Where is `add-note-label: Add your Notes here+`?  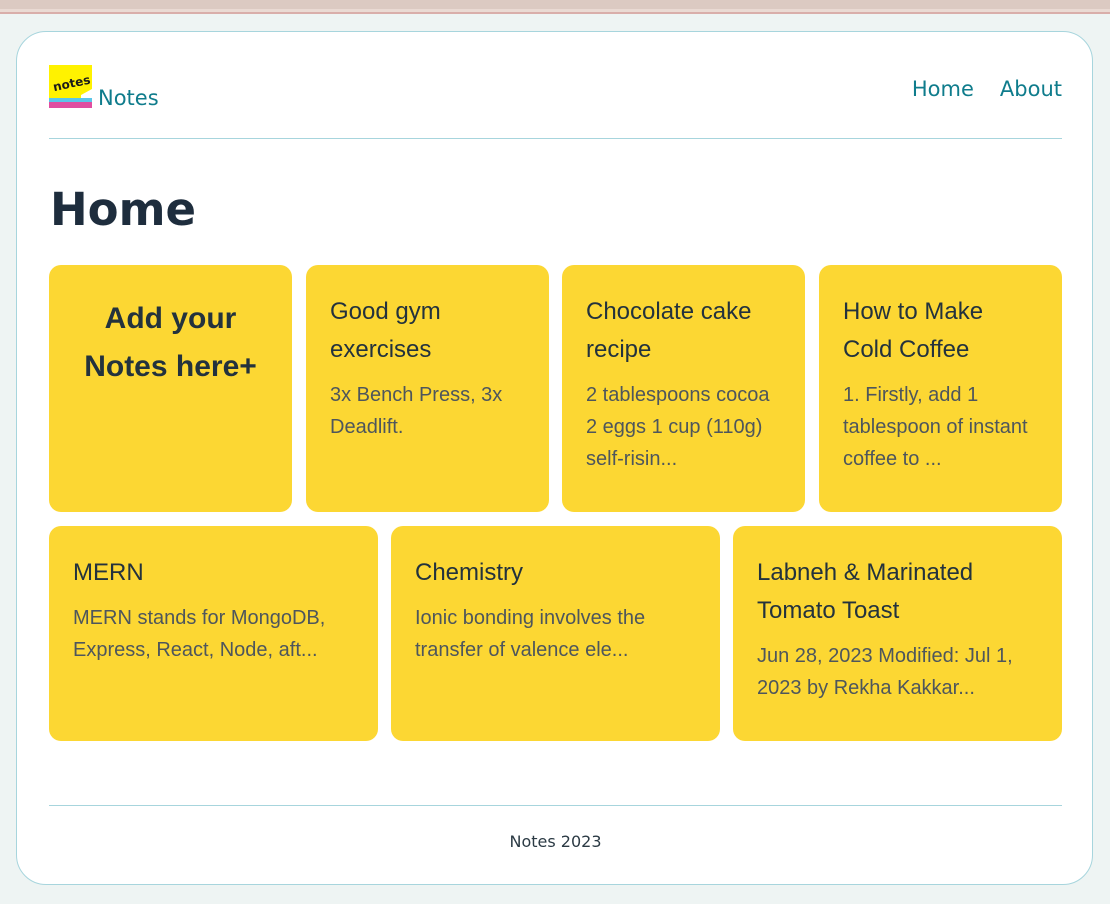
add-note-label: Add your Notes here+ is located at coordinates (170, 343).